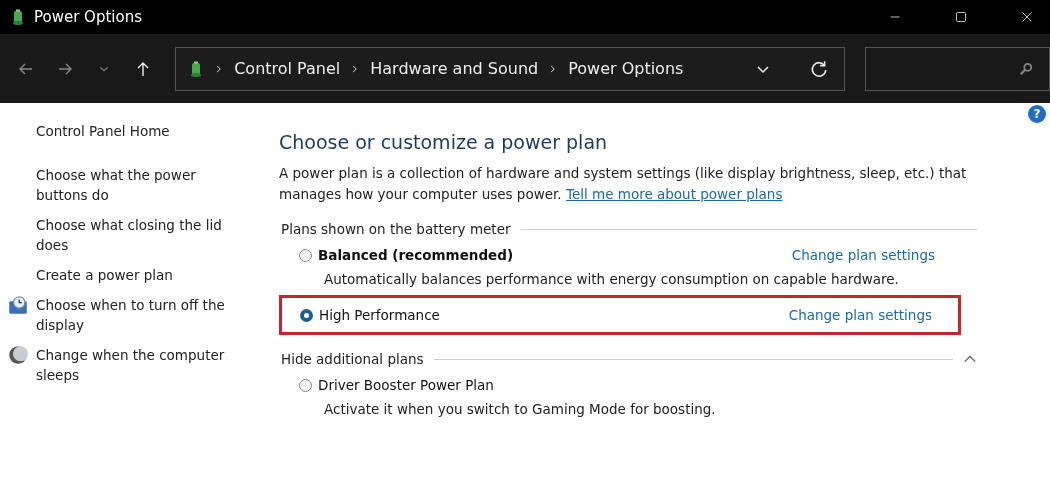  Describe the element at coordinates (626, 68) in the screenshot. I see `breadcrumb: Power Options` at that location.